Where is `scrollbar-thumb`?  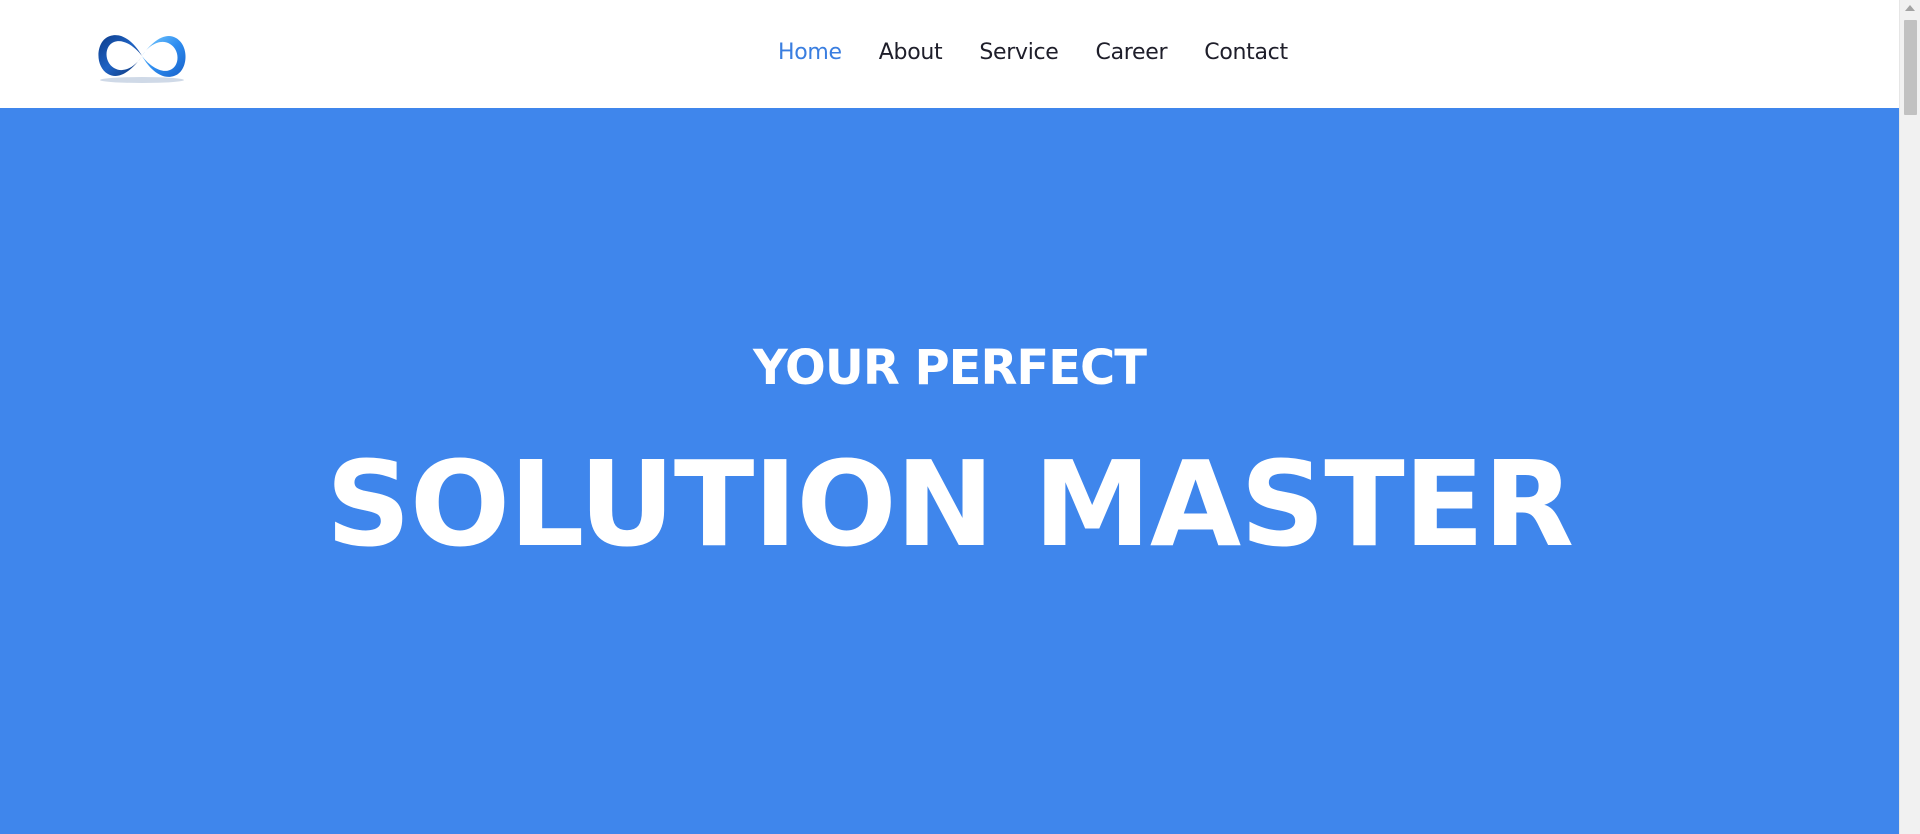
scrollbar-thumb is located at coordinates (1910, 67).